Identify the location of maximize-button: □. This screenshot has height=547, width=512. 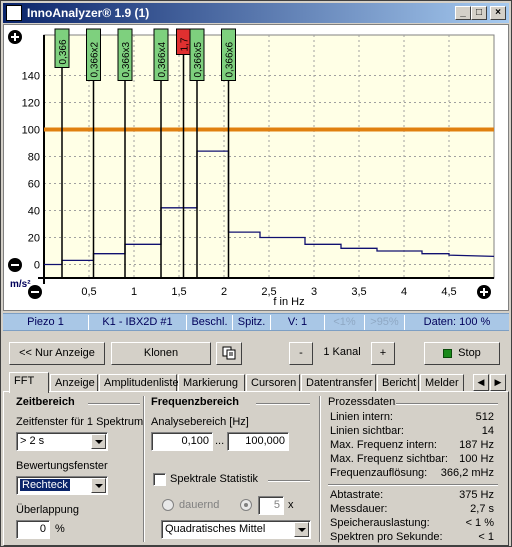
(479, 13).